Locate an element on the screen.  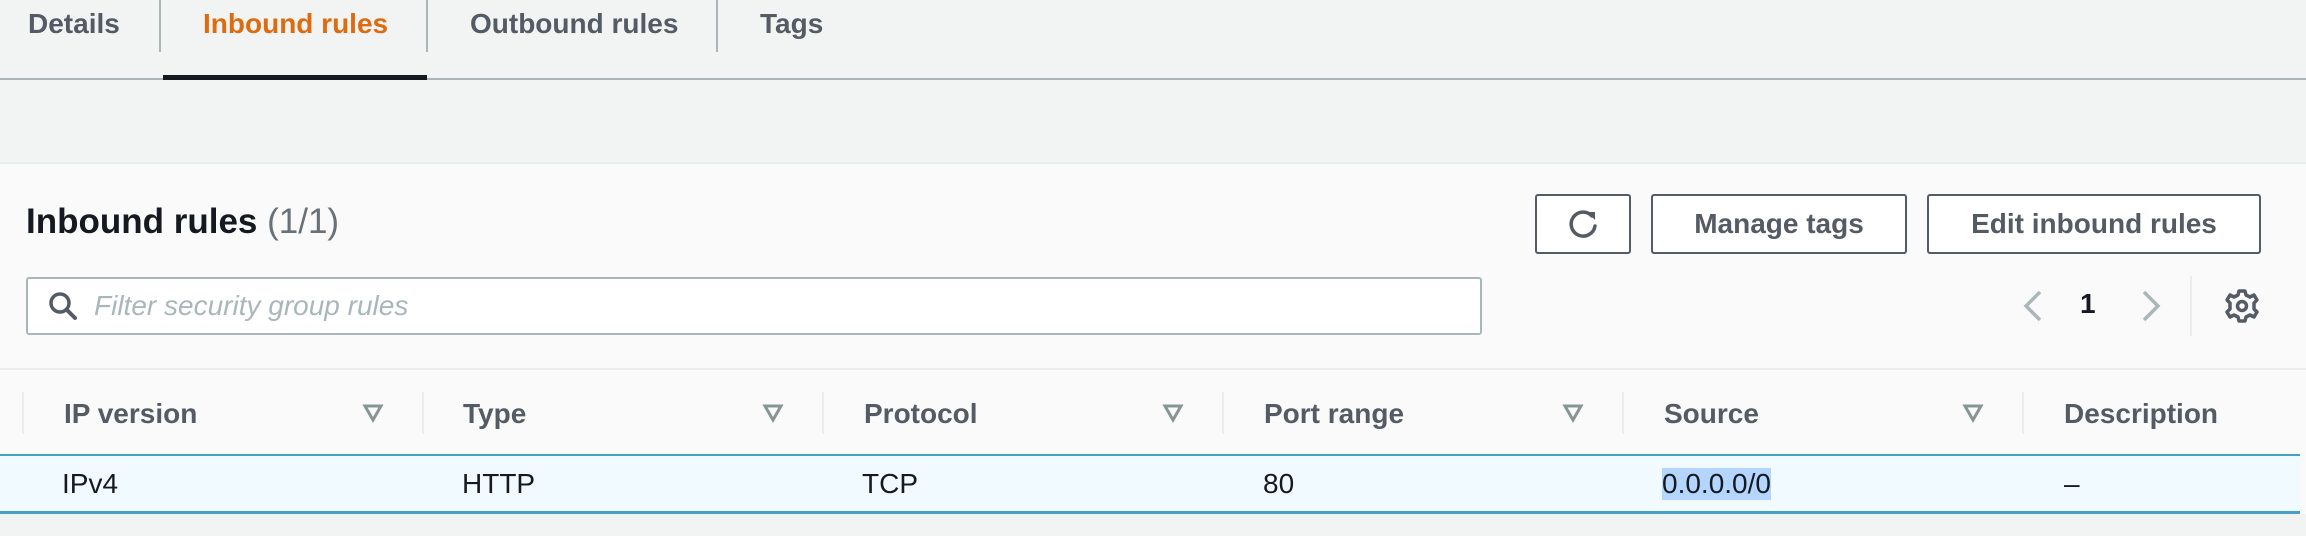
next-page-icon is located at coordinates (2151, 306).